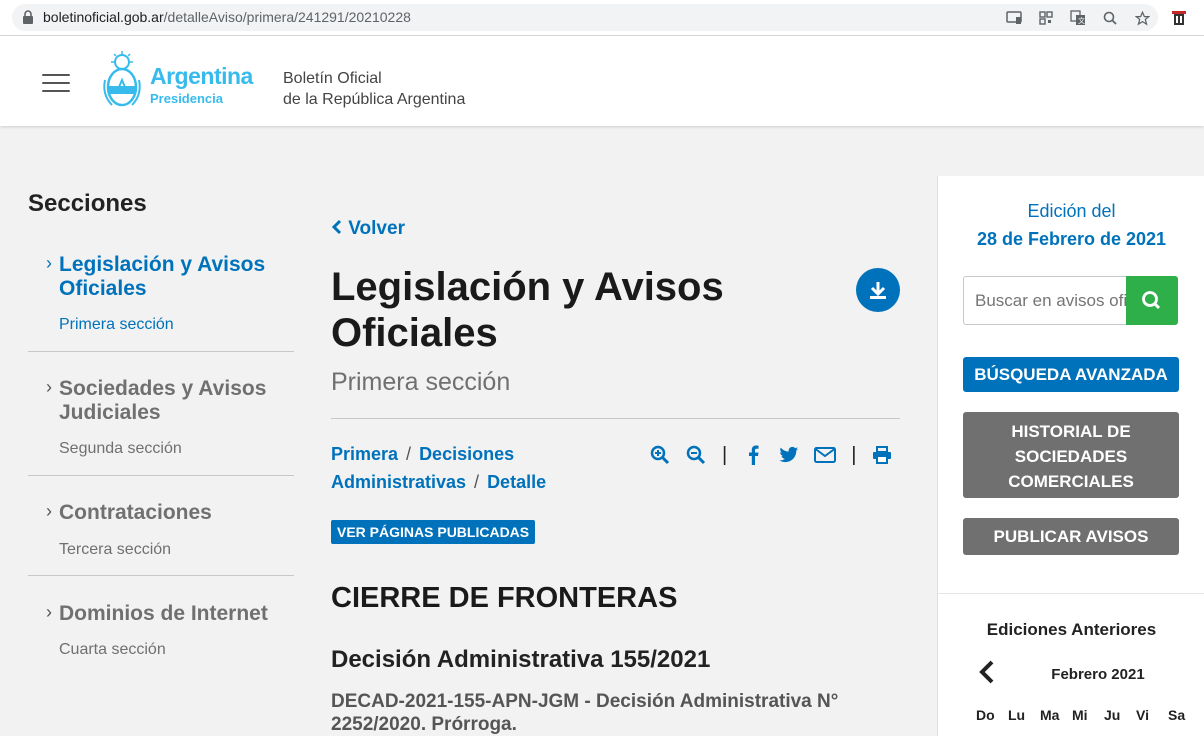  I want to click on back-label: Volver, so click(376, 228).